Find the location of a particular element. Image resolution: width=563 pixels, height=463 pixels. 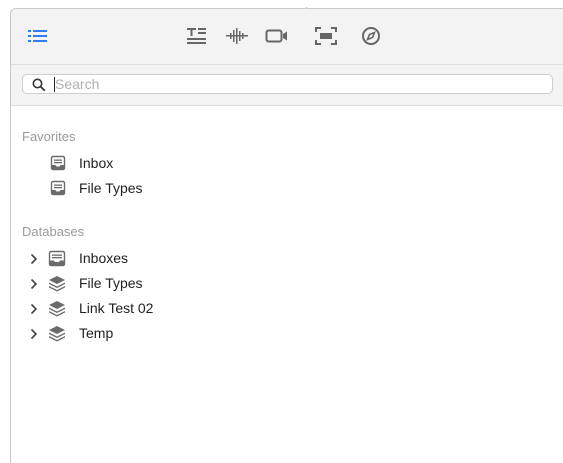

list-icon is located at coordinates (38, 36).